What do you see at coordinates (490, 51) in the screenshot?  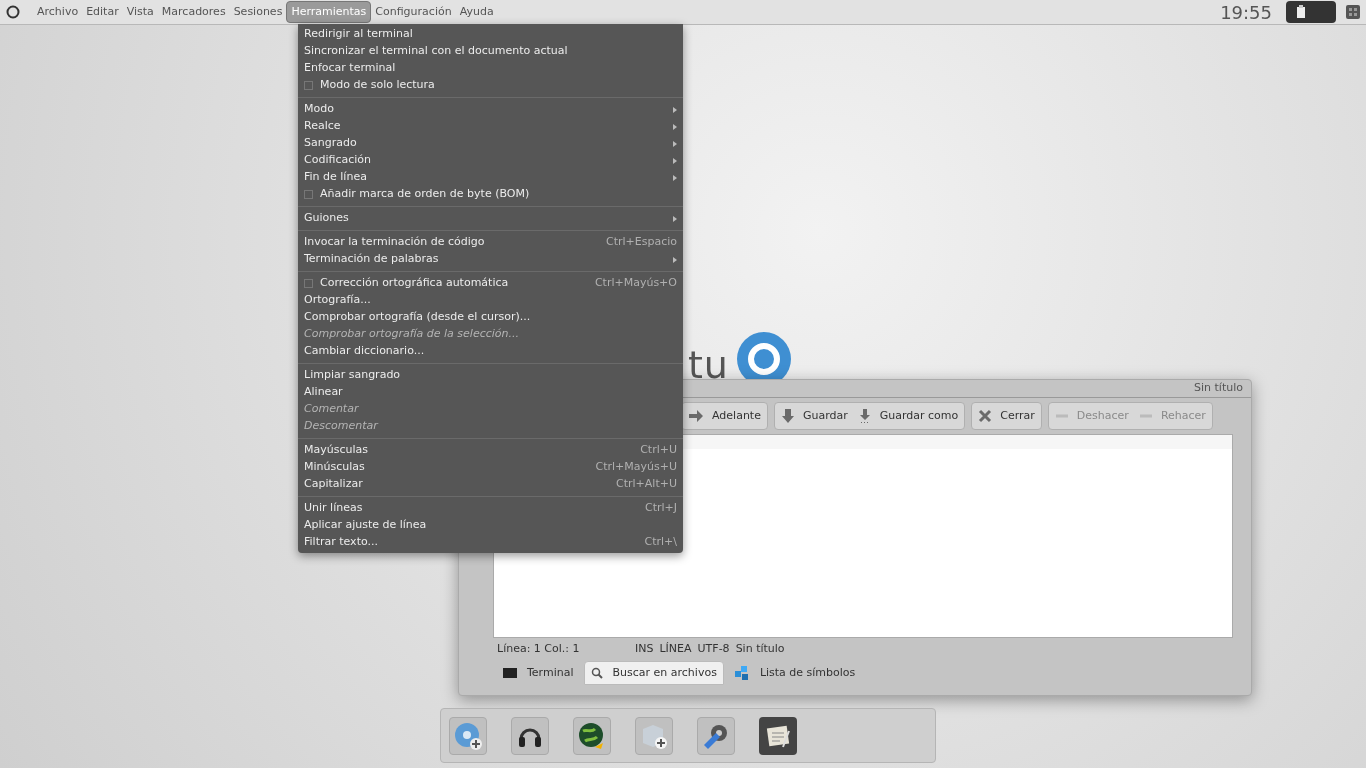 I see `menu-item: Sincronizar el terminal con el documento actual` at bounding box center [490, 51].